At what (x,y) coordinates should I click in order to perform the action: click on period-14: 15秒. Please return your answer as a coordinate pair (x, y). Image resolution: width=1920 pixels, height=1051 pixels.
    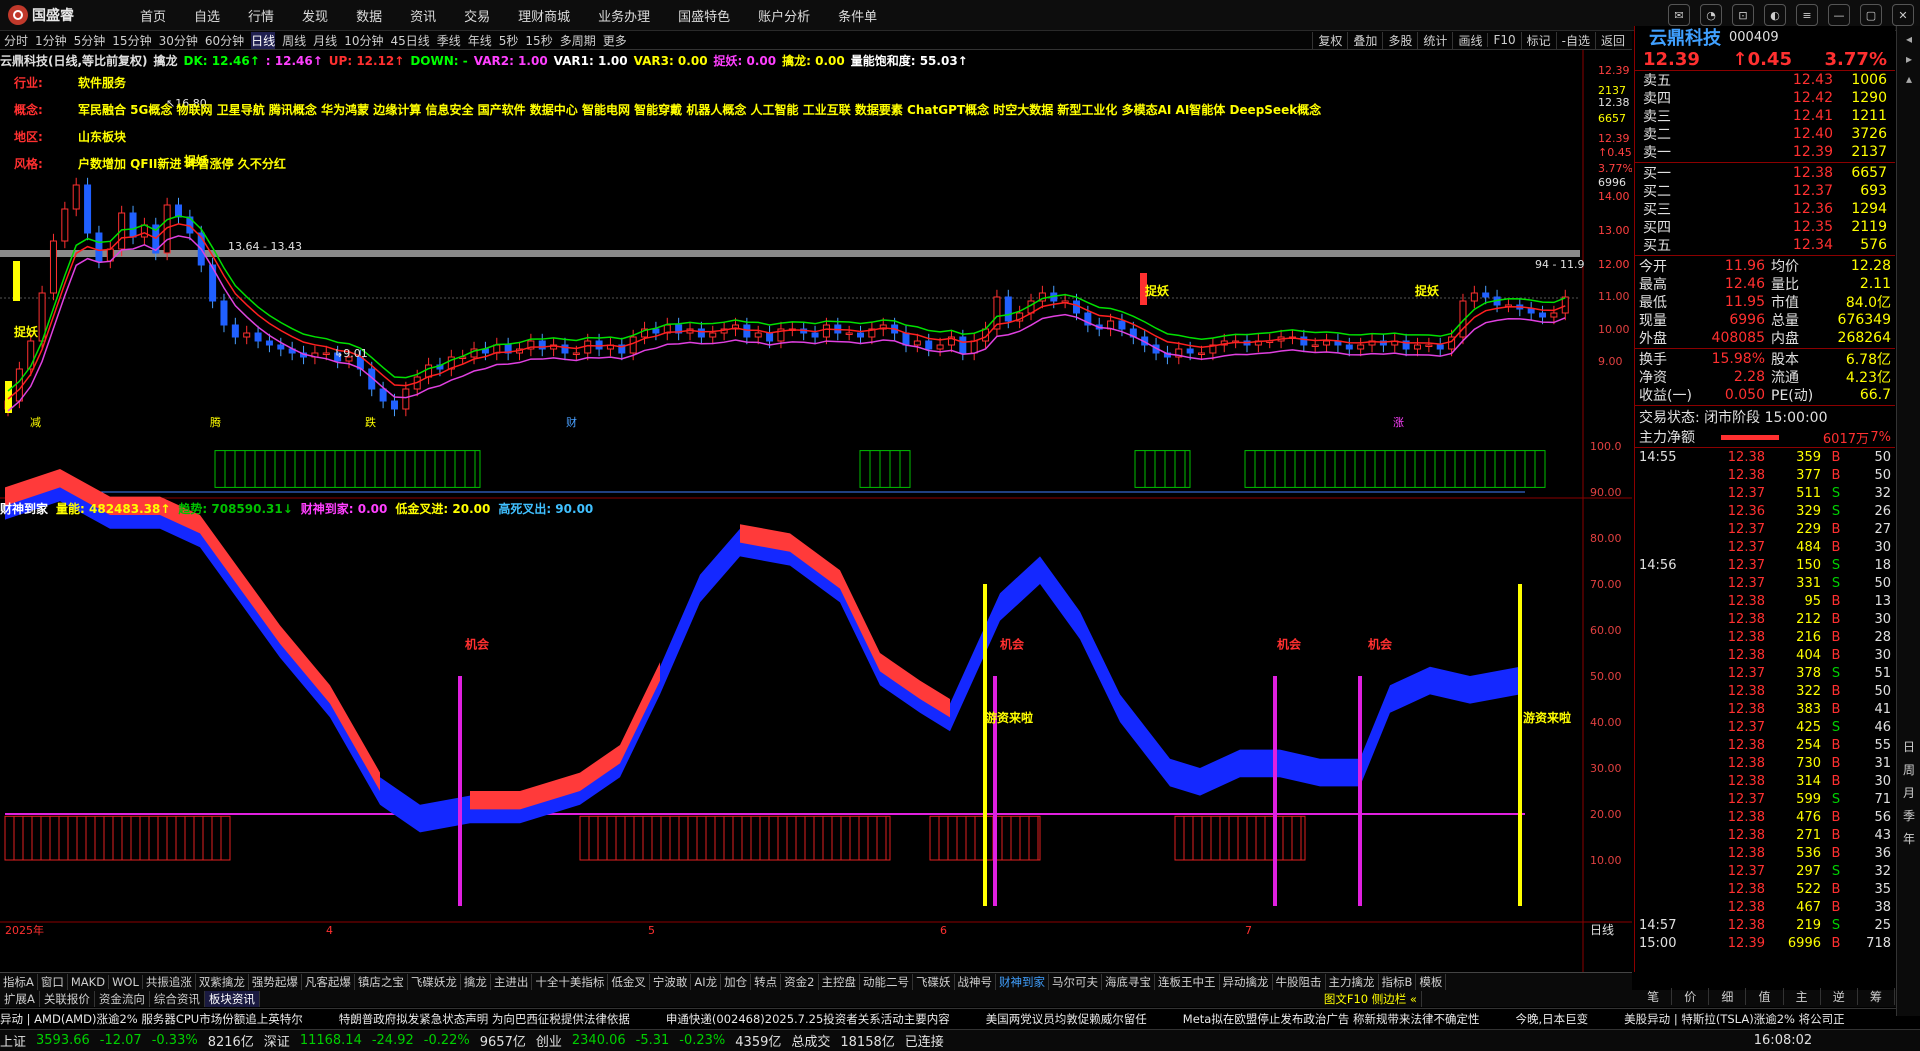
    Looking at the image, I should click on (538, 40).